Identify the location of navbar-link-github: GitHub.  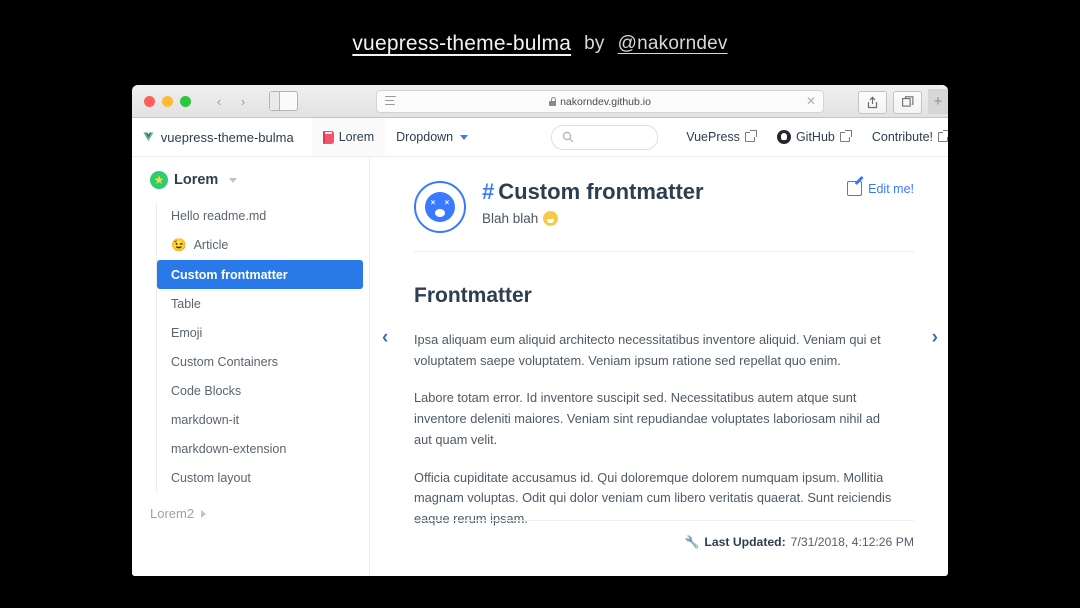
(814, 136).